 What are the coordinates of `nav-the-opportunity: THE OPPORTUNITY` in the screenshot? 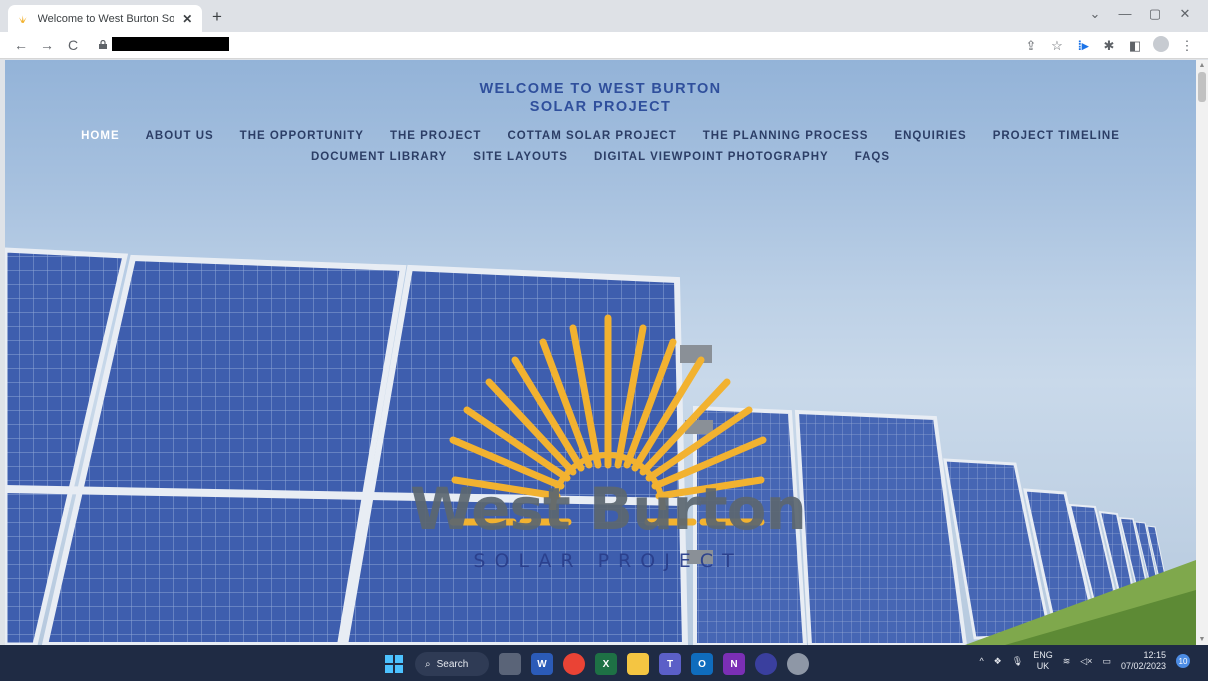 It's located at (302, 136).